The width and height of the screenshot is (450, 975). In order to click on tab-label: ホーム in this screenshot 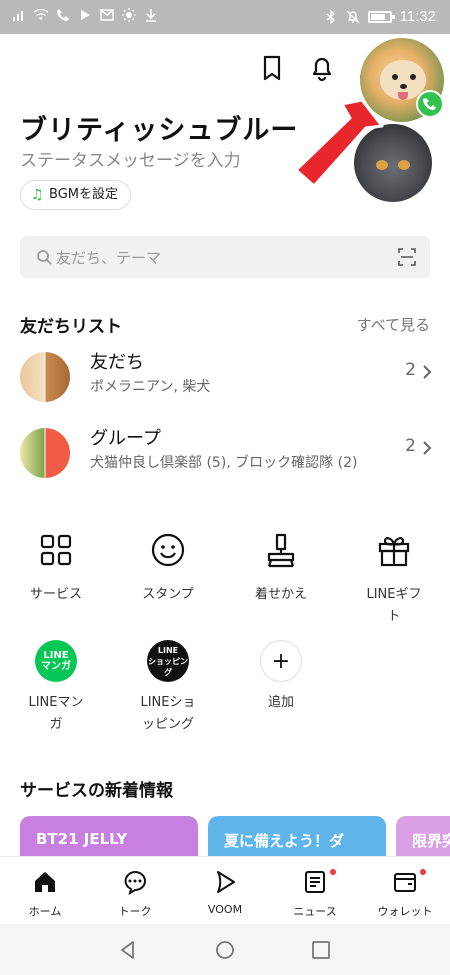, I will do `click(45, 911)`.